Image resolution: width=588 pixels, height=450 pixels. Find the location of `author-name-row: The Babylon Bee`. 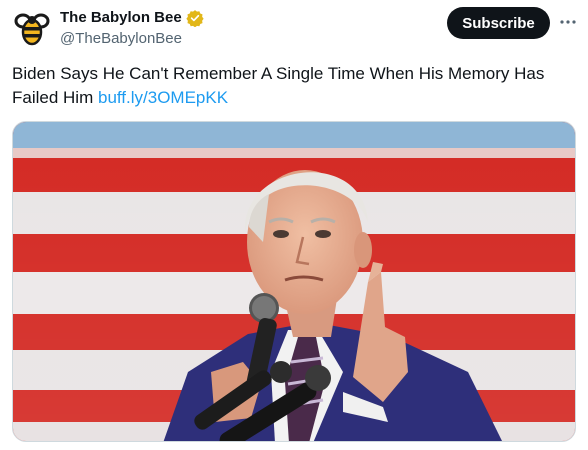

author-name-row: The Babylon Bee is located at coordinates (132, 18).